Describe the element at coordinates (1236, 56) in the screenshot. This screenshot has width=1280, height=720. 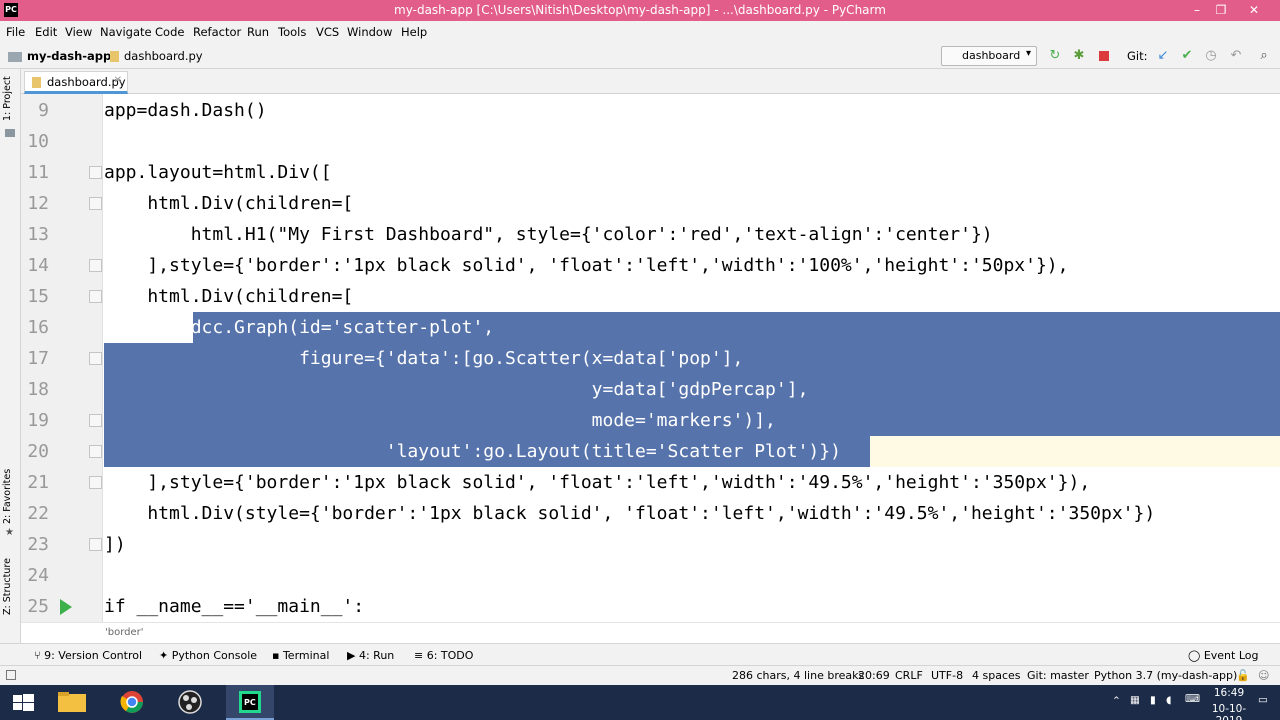
I see `revert-icon: ↶` at that location.